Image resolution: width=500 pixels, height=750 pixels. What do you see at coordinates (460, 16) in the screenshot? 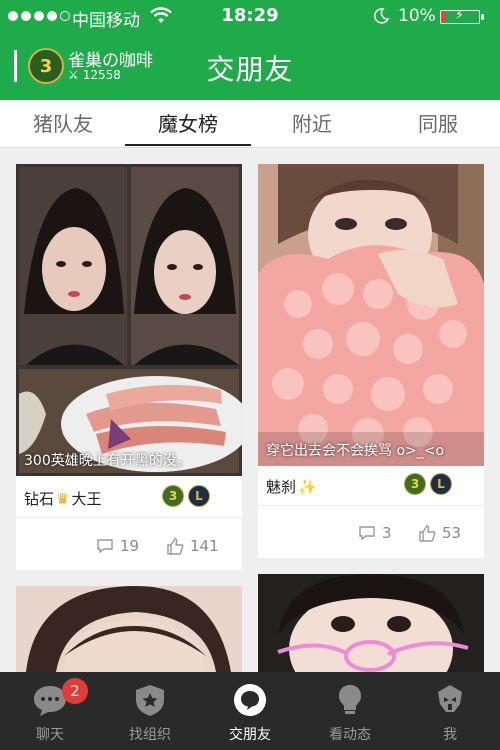
I see `battery-icon: ⚡` at bounding box center [460, 16].